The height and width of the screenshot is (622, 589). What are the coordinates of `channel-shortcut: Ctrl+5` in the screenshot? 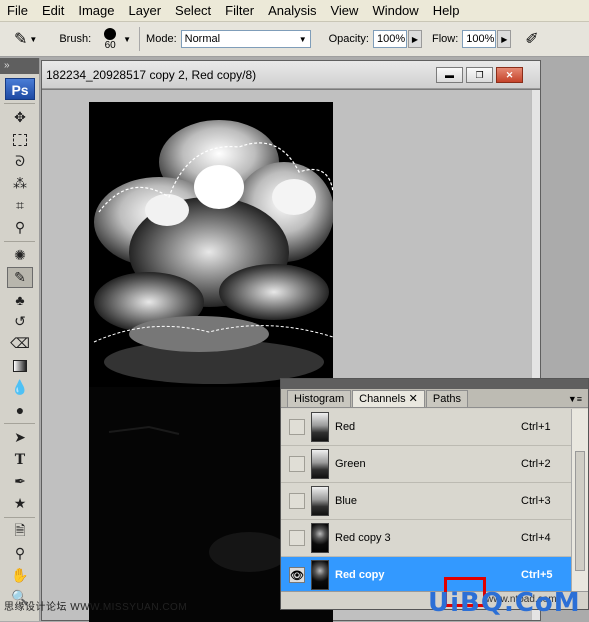 It's located at (537, 575).